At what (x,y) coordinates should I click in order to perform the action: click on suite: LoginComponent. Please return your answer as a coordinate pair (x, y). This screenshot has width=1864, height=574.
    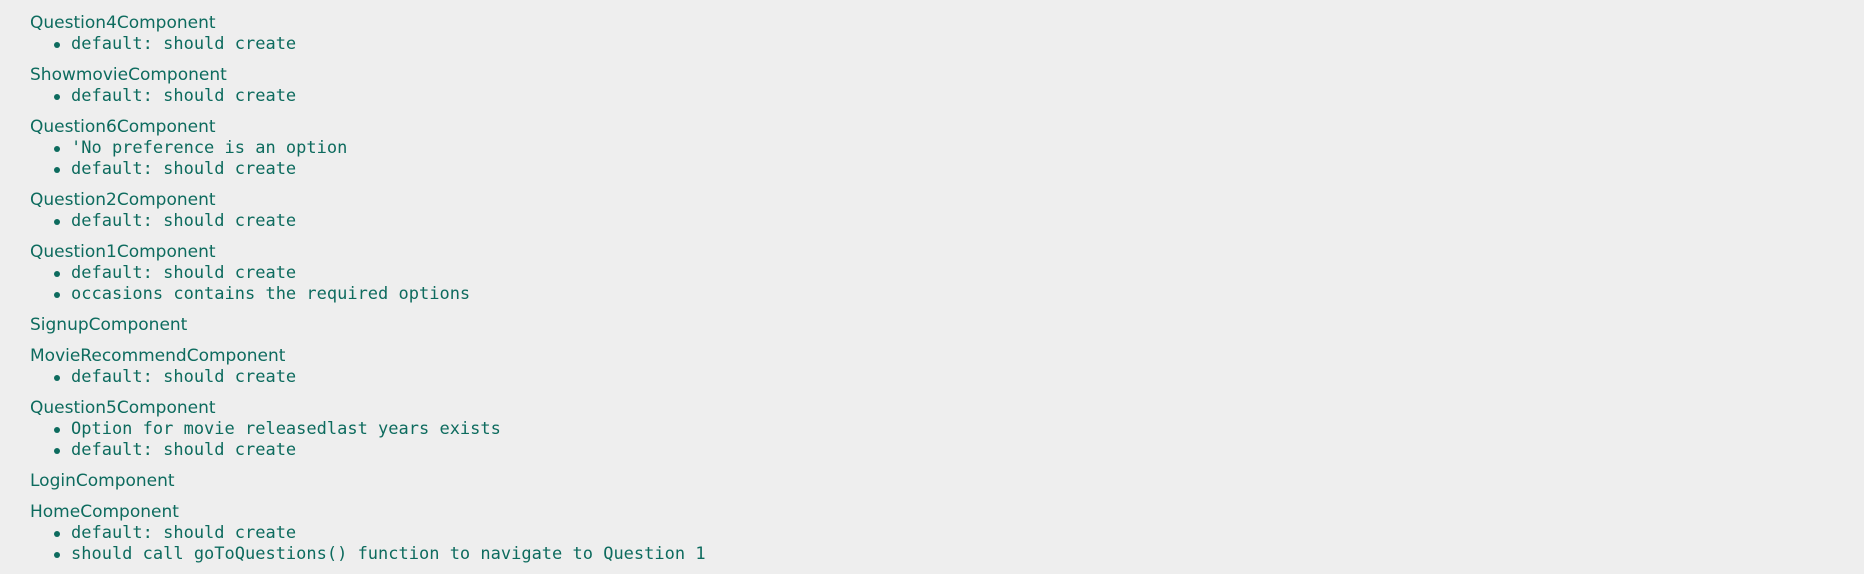
    Looking at the image, I should click on (947, 481).